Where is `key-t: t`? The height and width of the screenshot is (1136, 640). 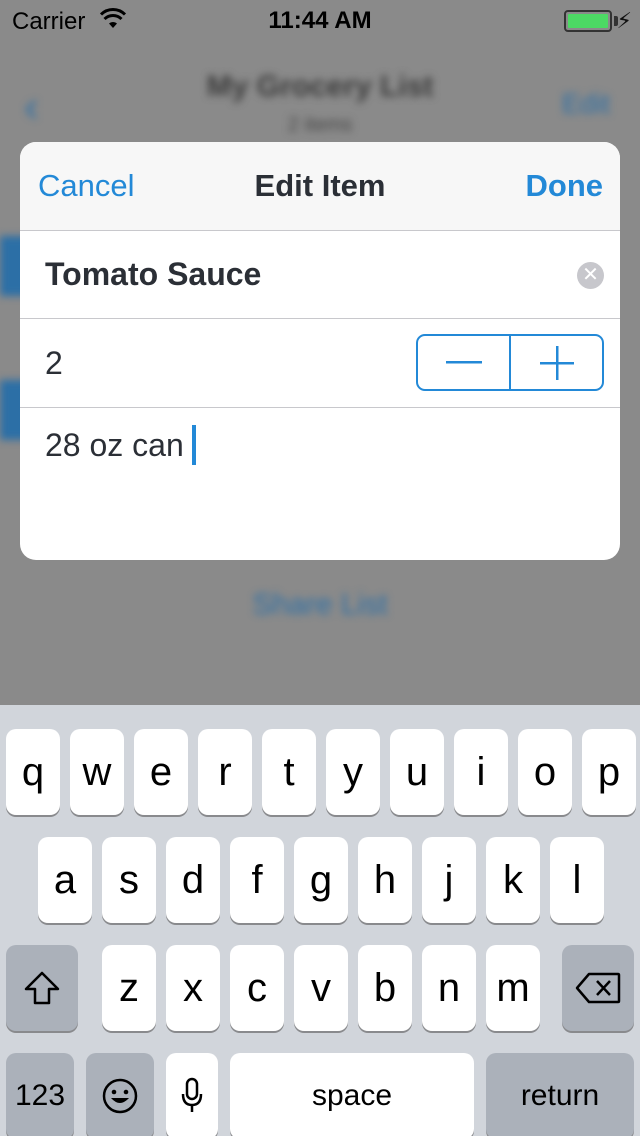 key-t: t is located at coordinates (289, 772).